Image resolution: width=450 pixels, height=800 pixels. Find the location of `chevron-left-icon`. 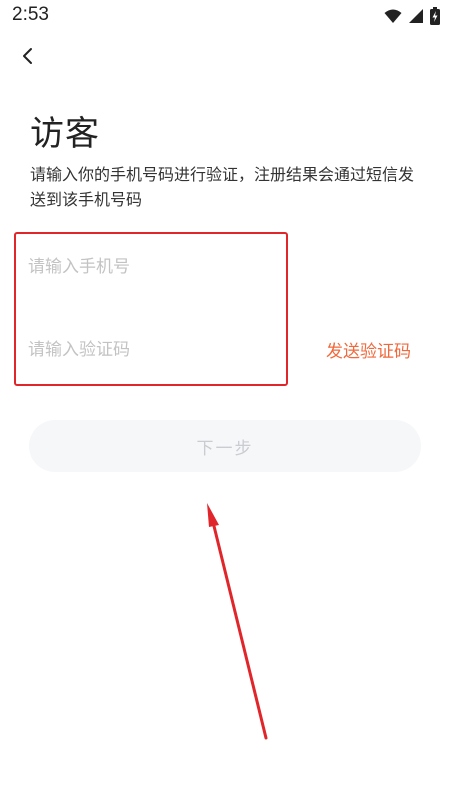

chevron-left-icon is located at coordinates (27, 56).